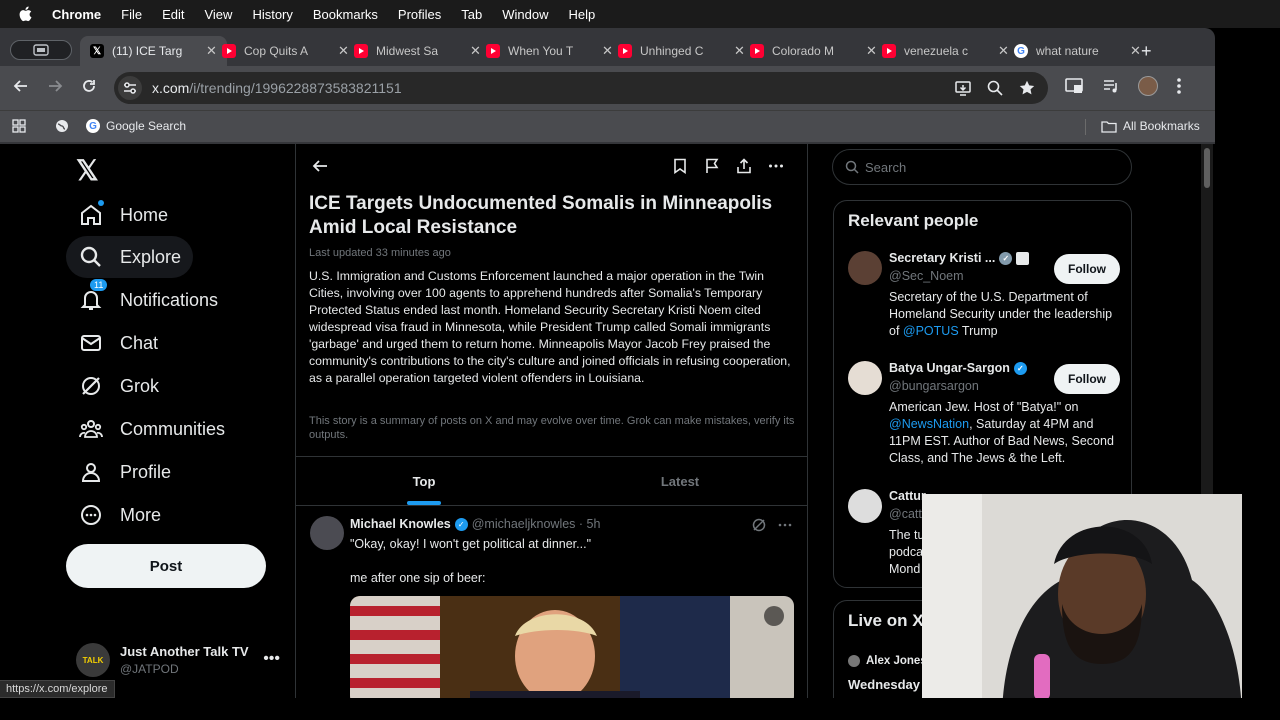  Describe the element at coordinates (87, 170) in the screenshot. I see `x-logo-icon: 𝕏` at that location.